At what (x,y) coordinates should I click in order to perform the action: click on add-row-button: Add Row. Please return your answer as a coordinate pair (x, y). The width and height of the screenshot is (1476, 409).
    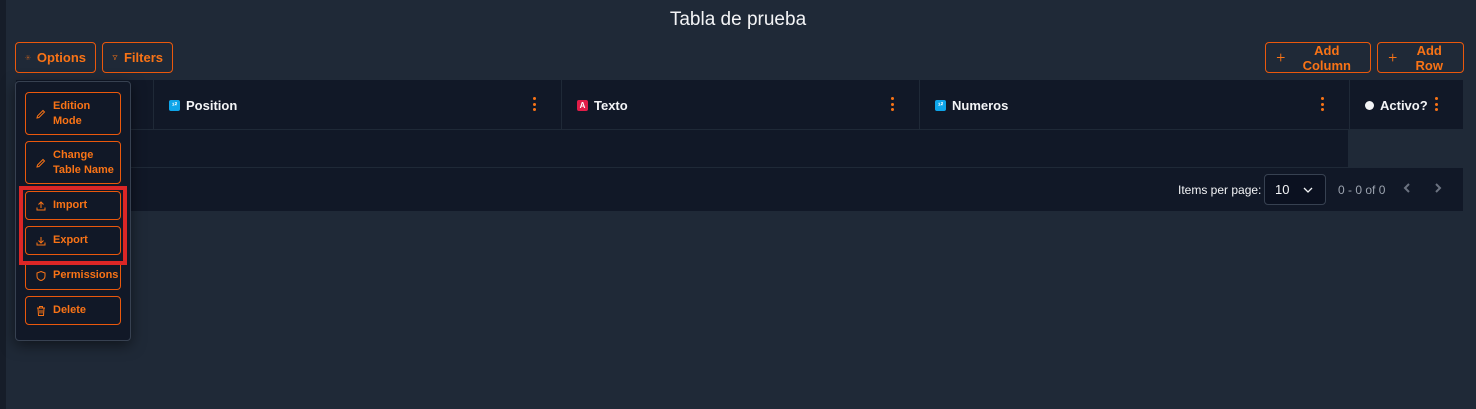
    Looking at the image, I should click on (1420, 57).